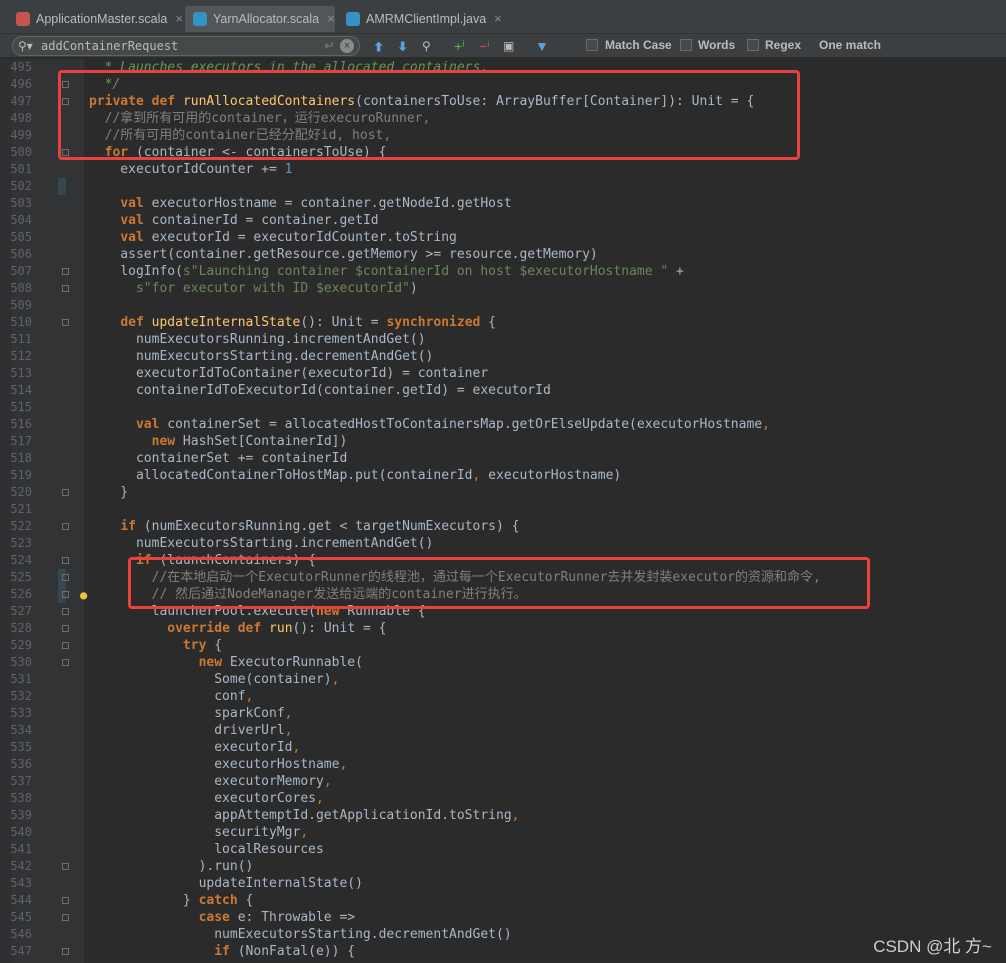 This screenshot has height=963, width=1006. Describe the element at coordinates (222, 917) in the screenshot. I see `code-text: case e: Throwable =>` at that location.